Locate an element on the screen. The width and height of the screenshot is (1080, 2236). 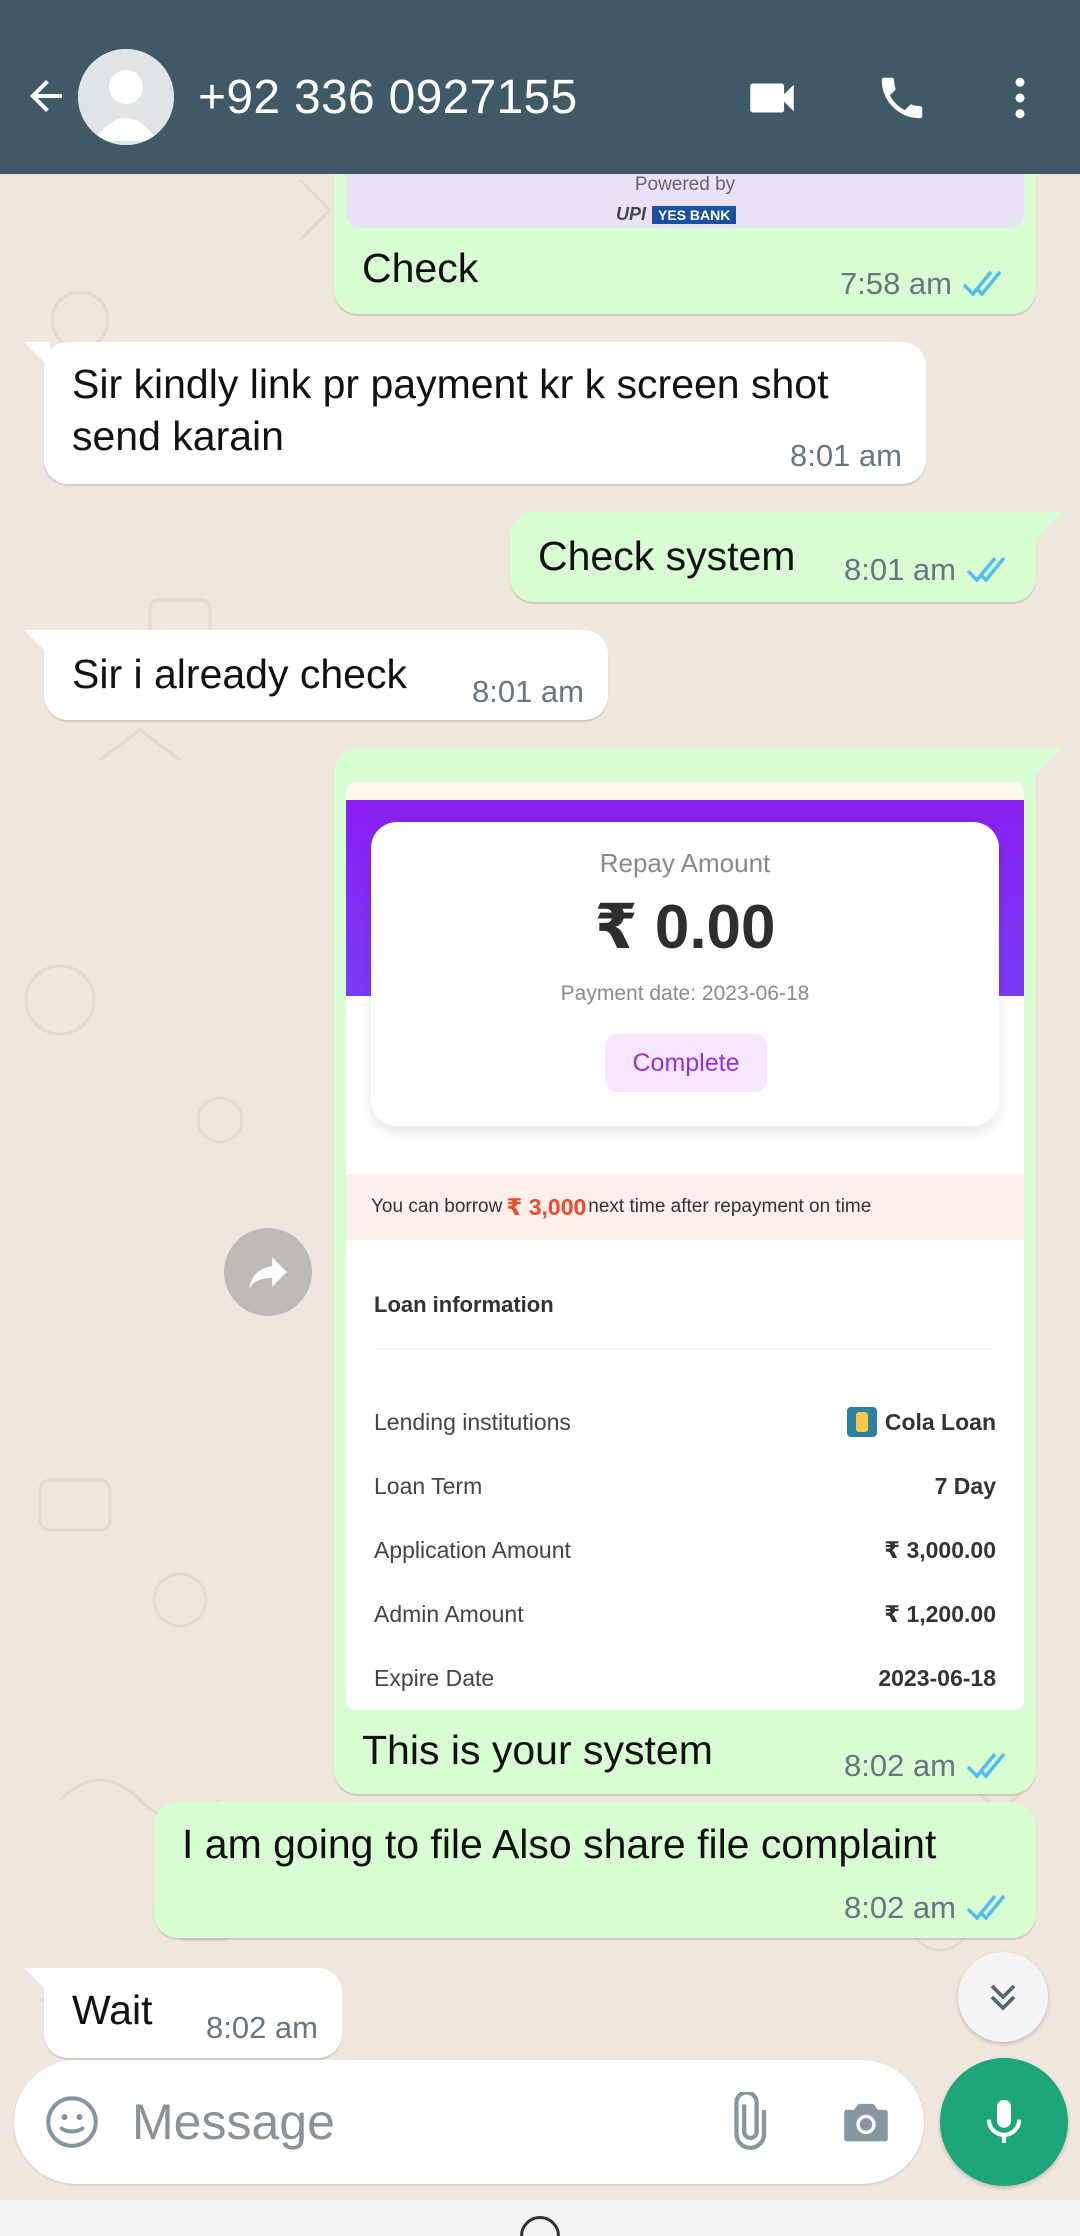
loan-row-value: 2023-06-18 is located at coordinates (937, 1677).